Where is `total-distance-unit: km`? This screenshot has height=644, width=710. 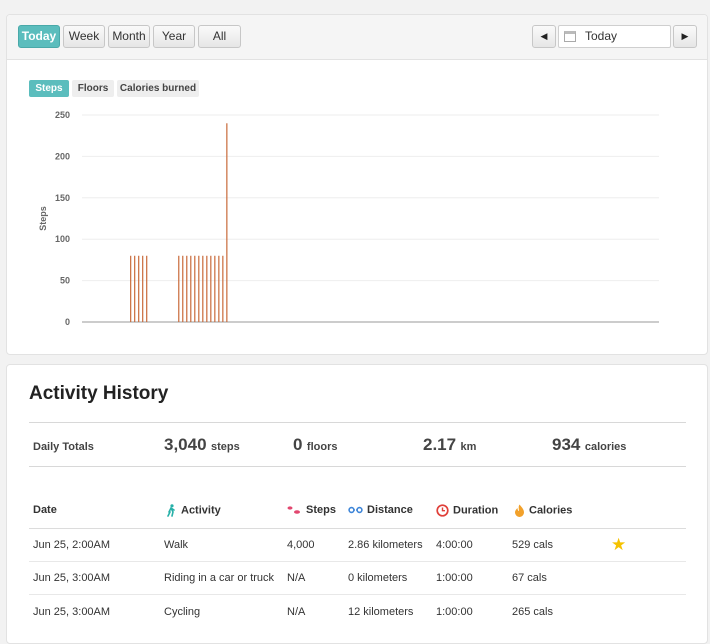
total-distance-unit: km is located at coordinates (468, 447).